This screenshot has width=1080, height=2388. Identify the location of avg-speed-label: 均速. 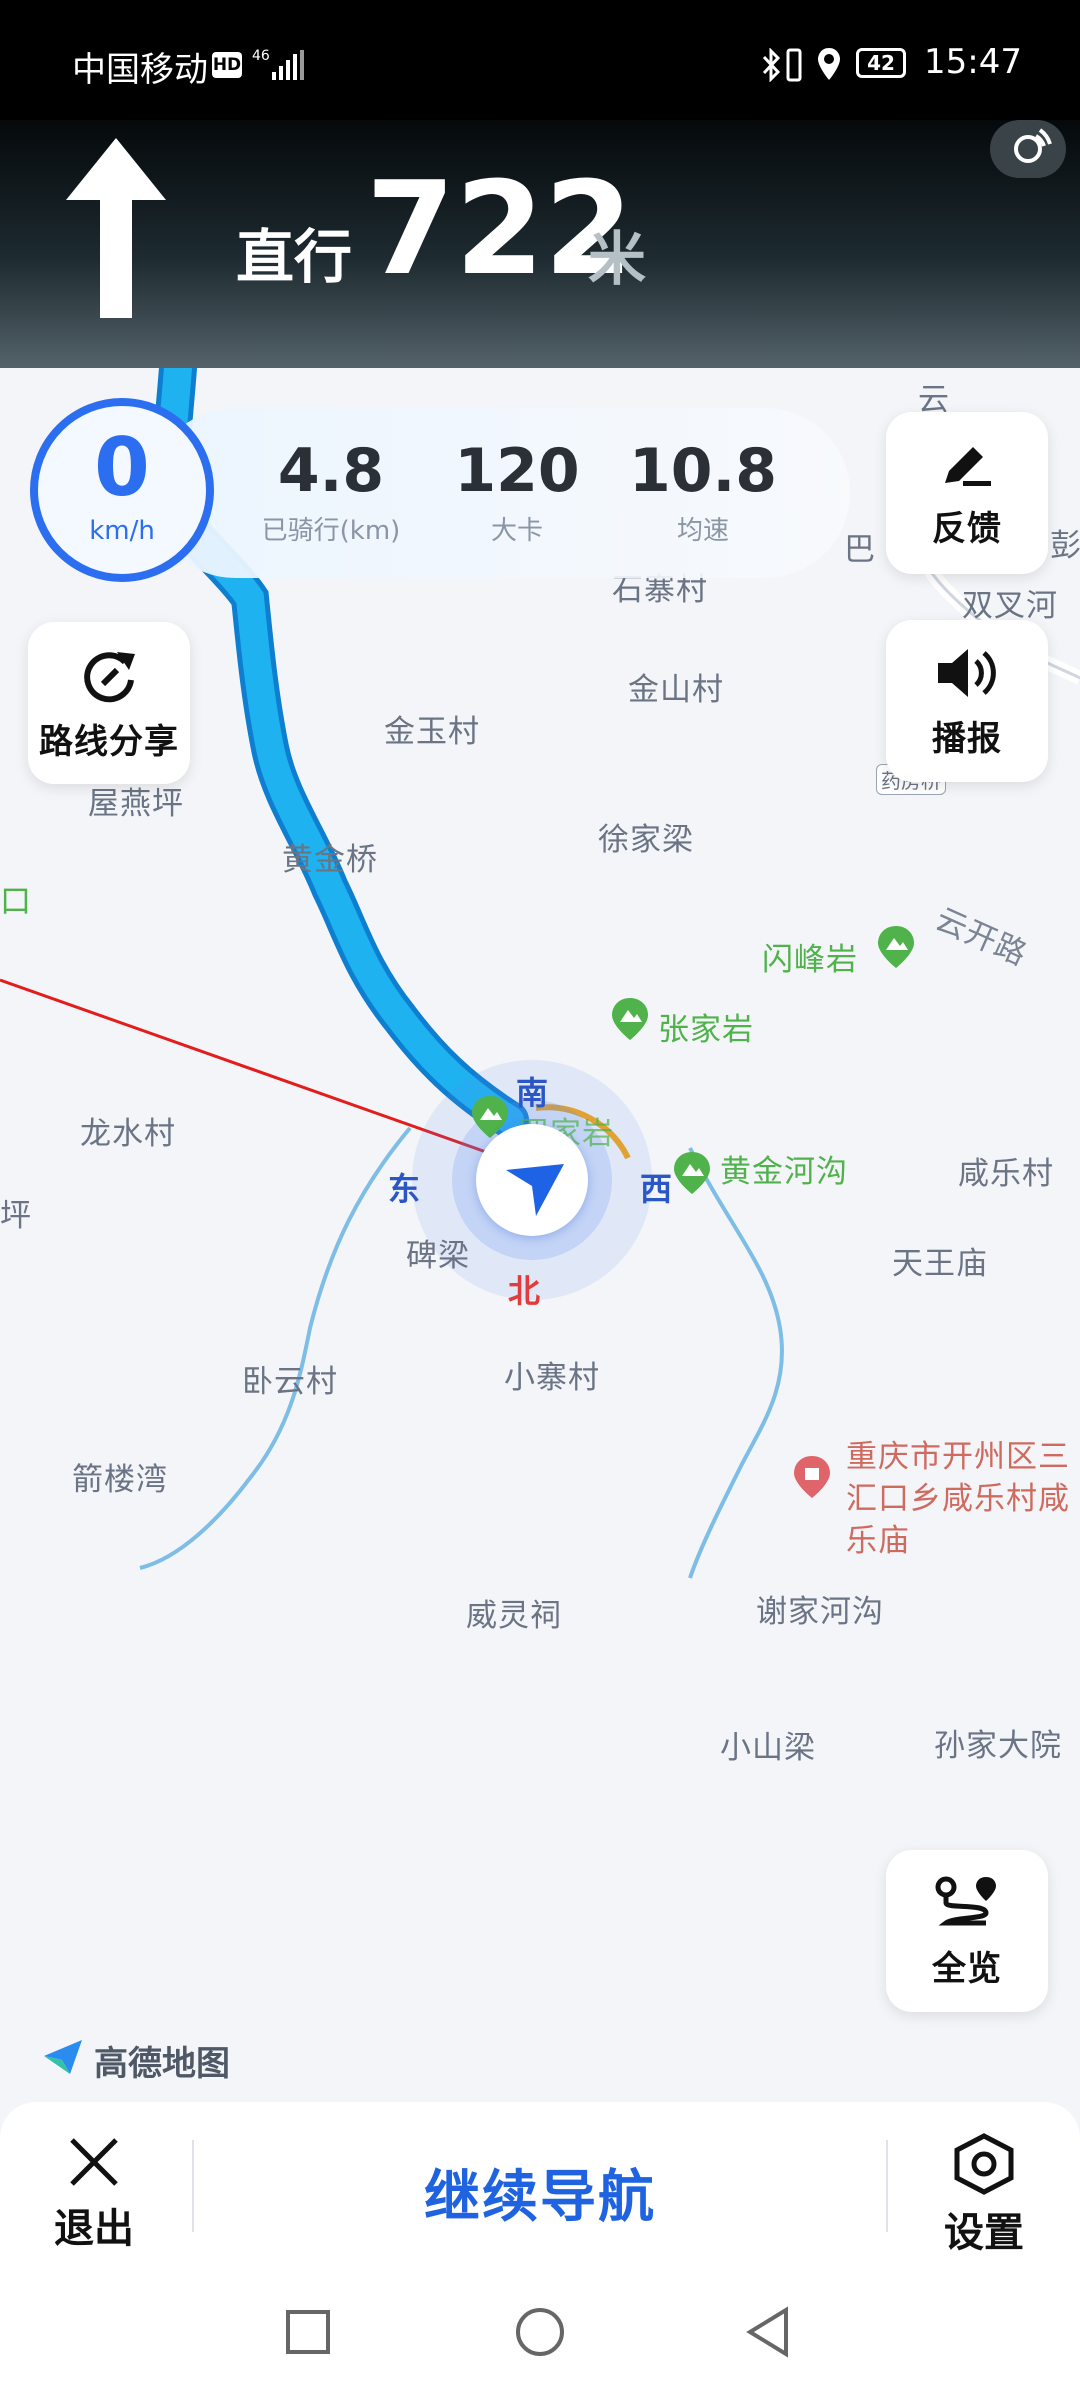
(702, 531).